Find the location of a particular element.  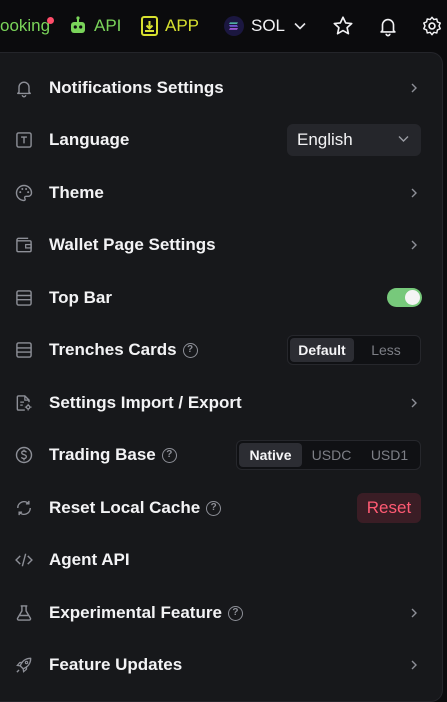

top-bar-label: Top Bar is located at coordinates (80, 297).